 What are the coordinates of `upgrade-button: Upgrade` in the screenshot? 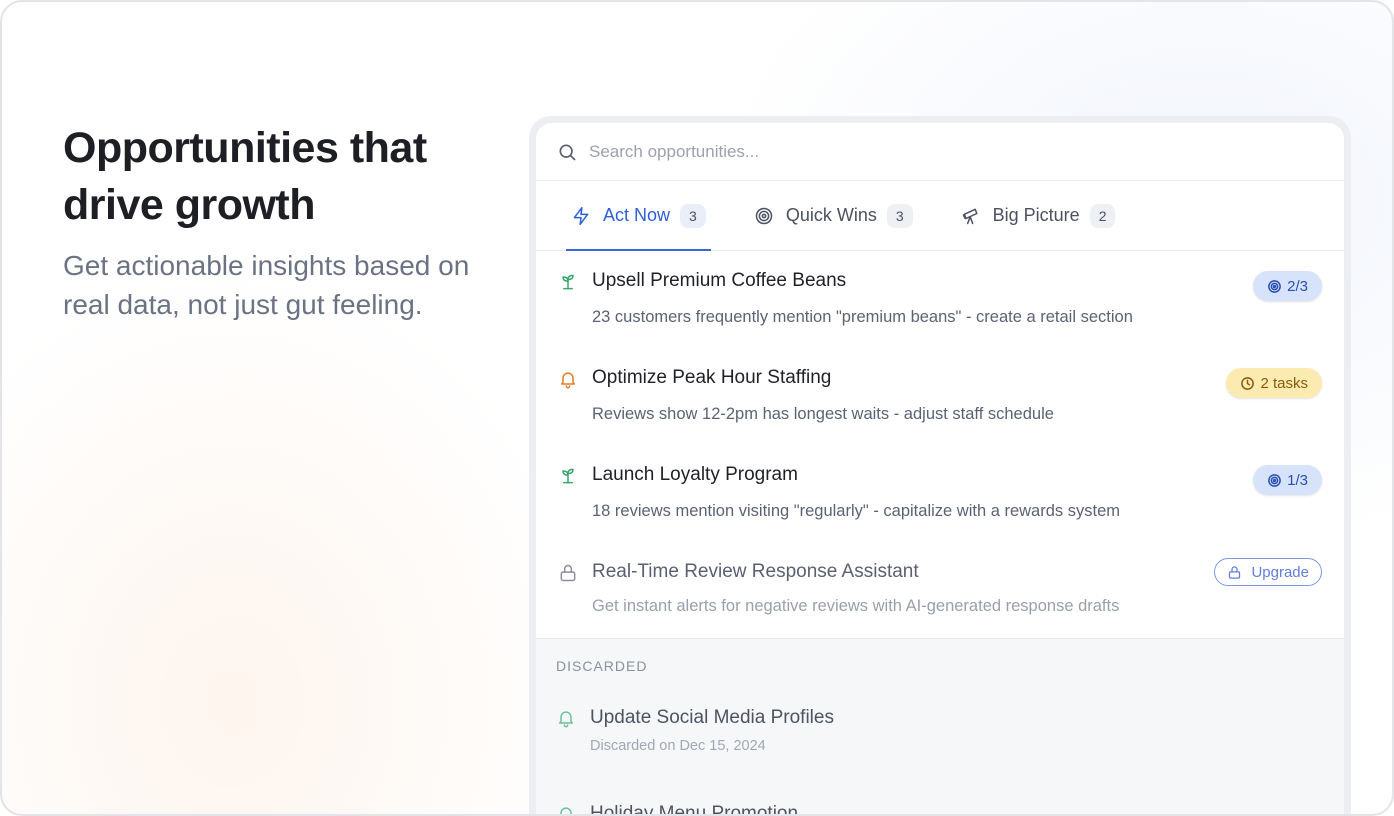 It's located at (1268, 572).